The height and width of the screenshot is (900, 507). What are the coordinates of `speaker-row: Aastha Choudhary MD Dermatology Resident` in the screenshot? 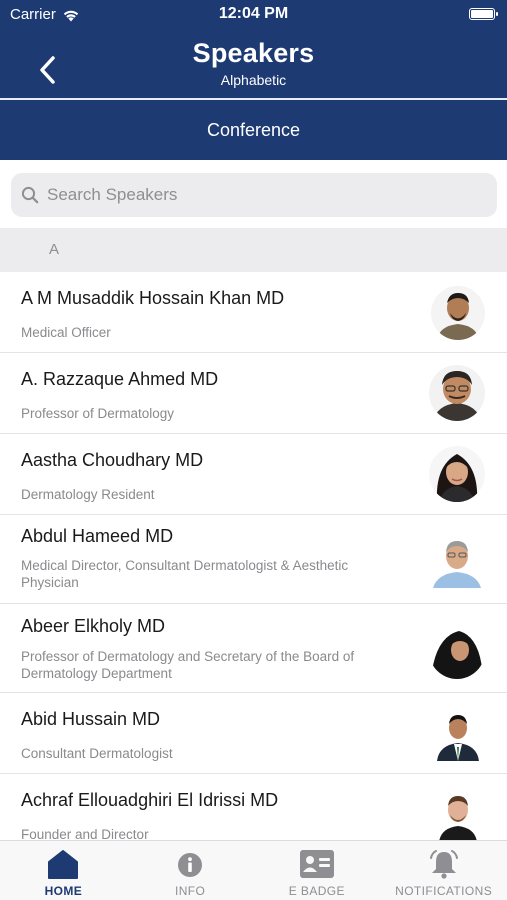 It's located at (253, 474).